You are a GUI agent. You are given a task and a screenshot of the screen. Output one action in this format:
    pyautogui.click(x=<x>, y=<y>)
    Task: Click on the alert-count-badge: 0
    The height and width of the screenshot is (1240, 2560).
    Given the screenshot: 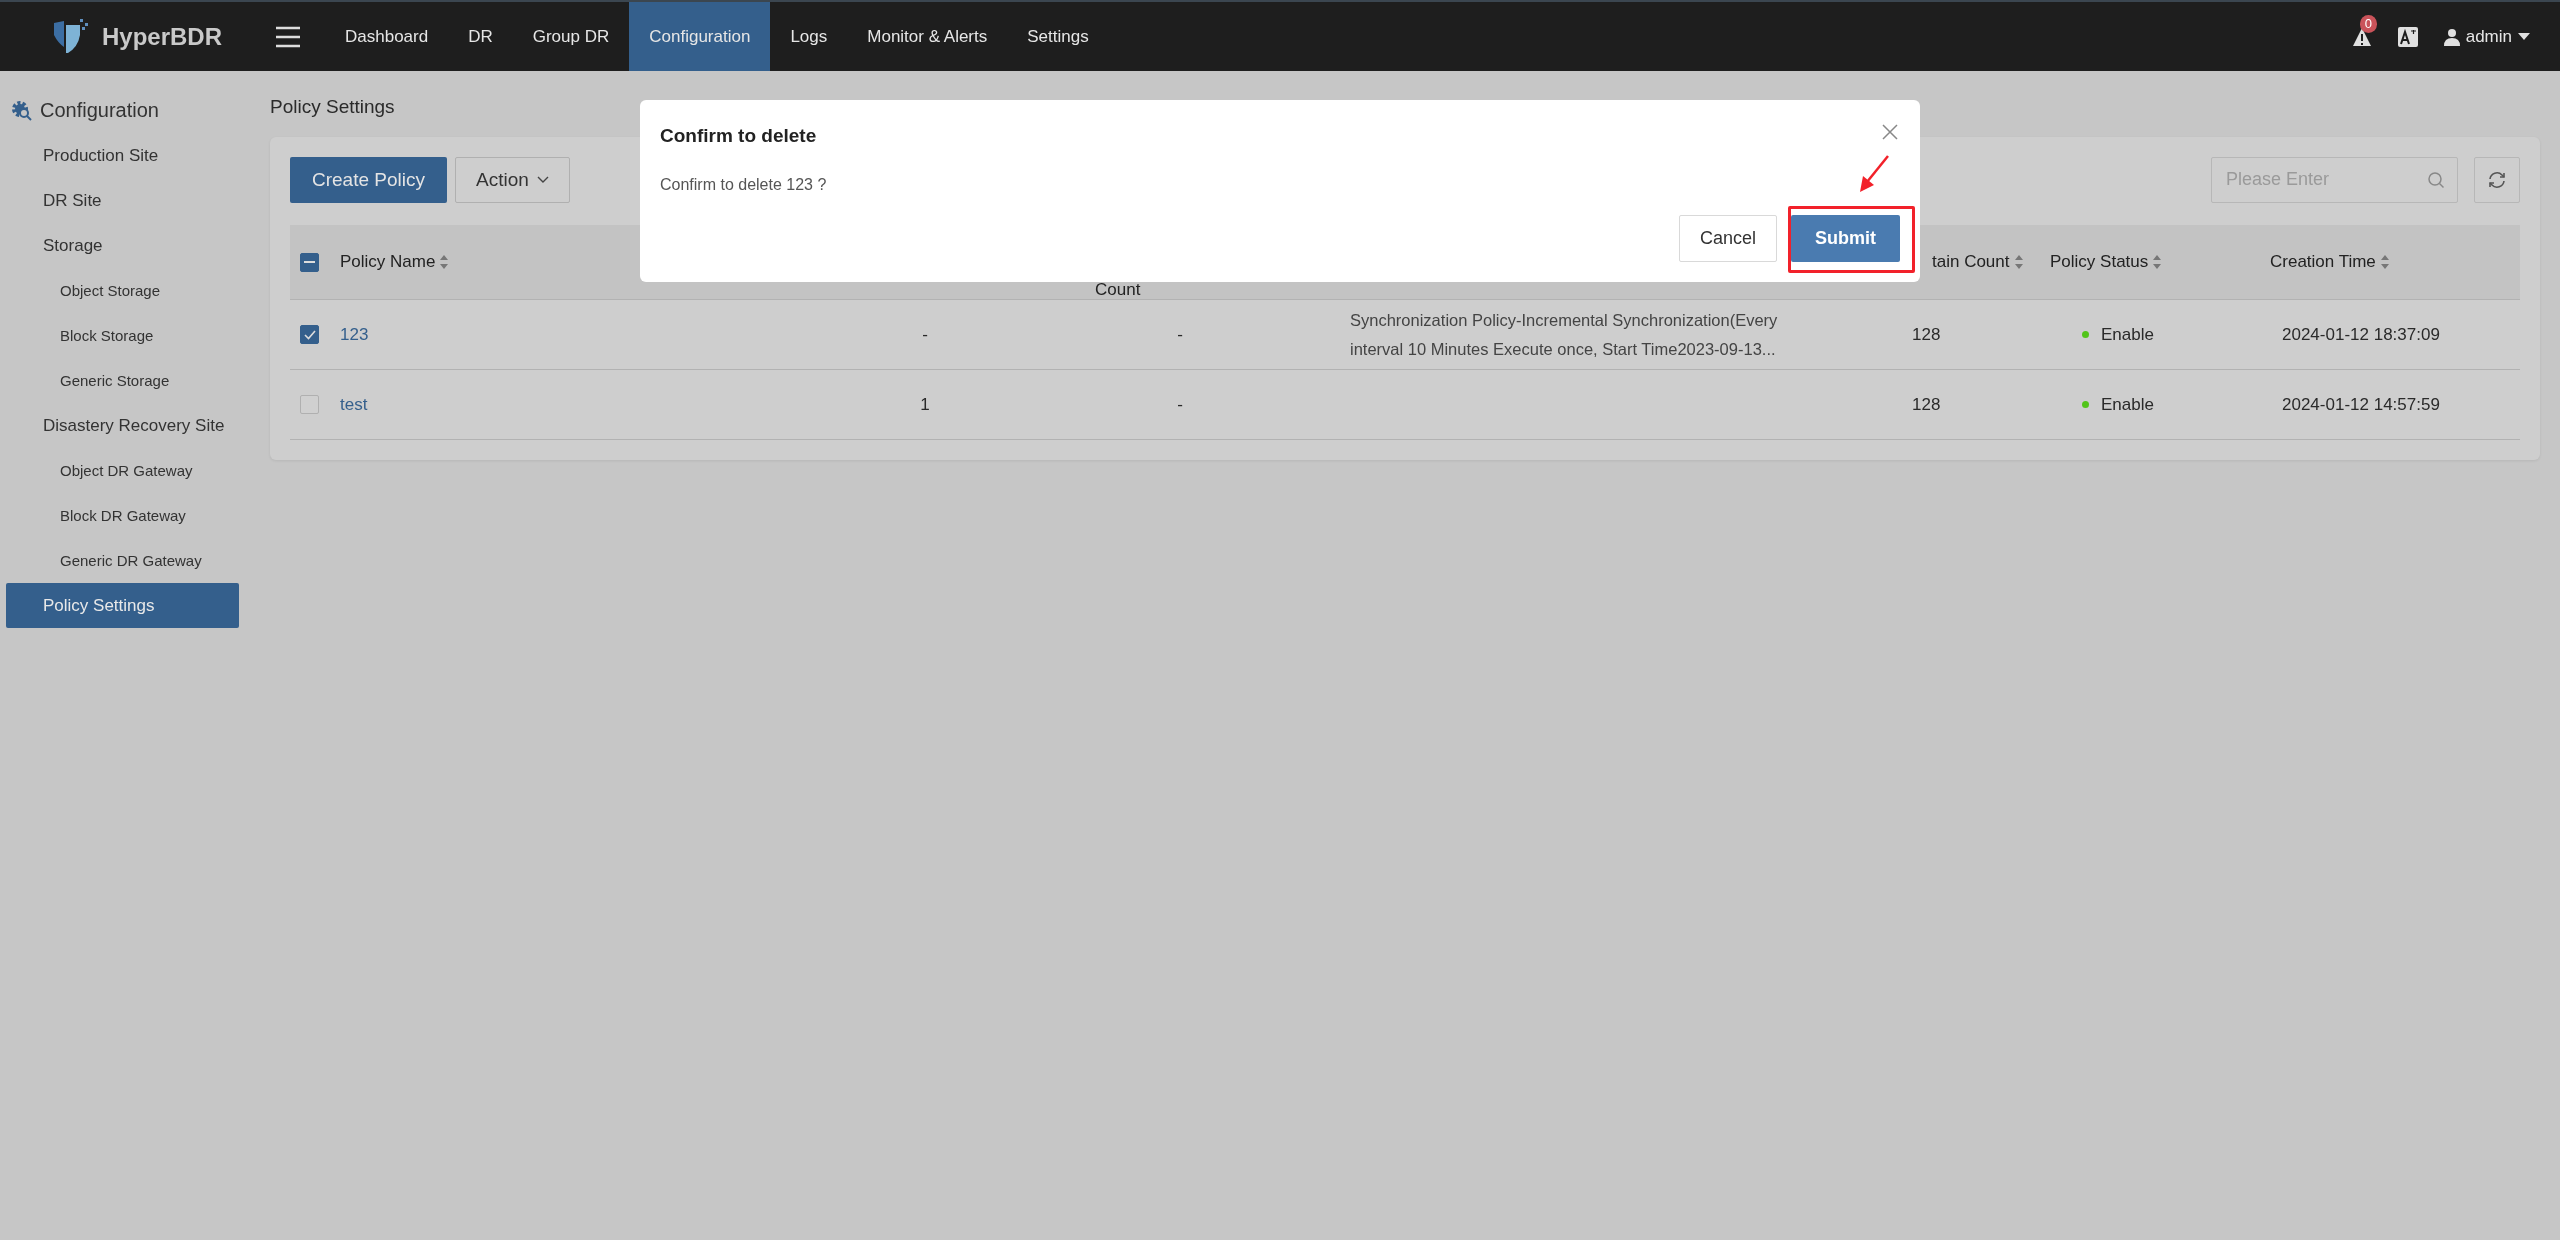 What is the action you would take?
    pyautogui.click(x=2368, y=23)
    